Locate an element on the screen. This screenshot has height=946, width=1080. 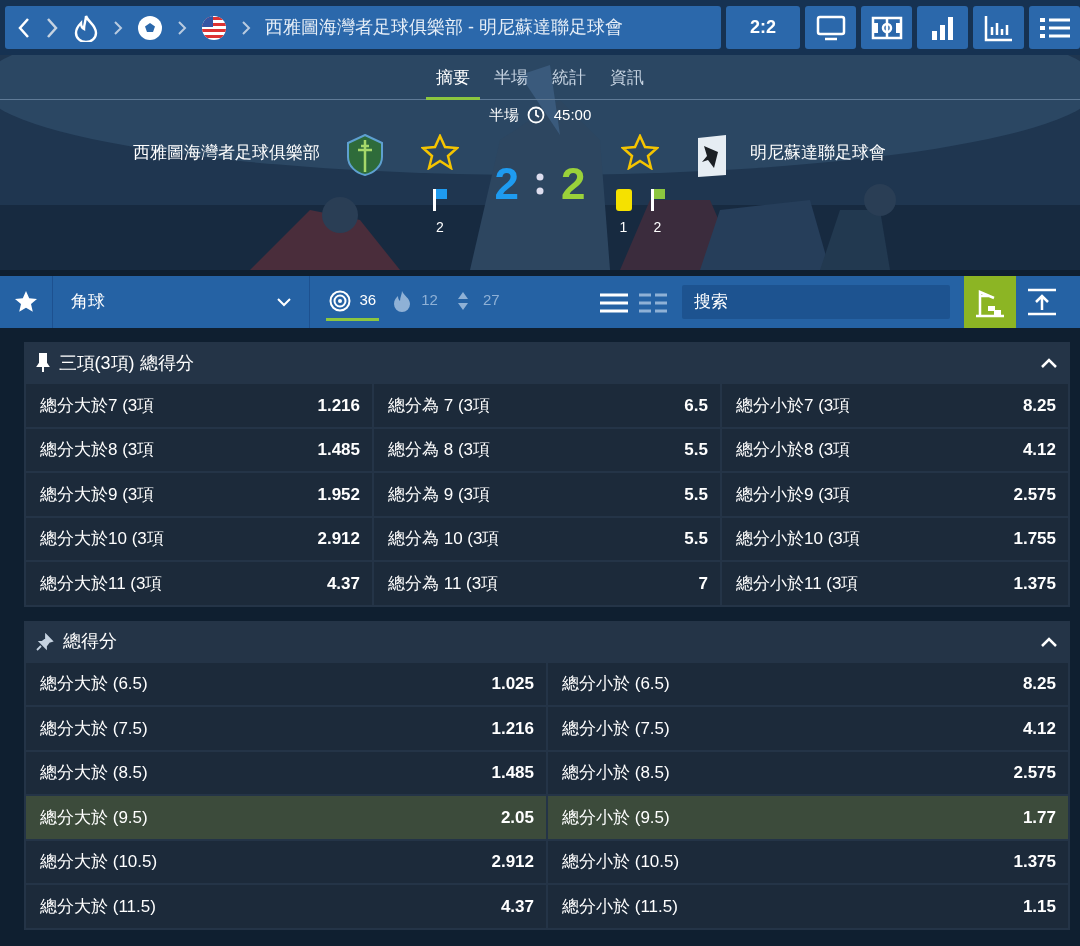
odds-button: 總分大於 (11.5) 4.37 is located at coordinates (286, 906).